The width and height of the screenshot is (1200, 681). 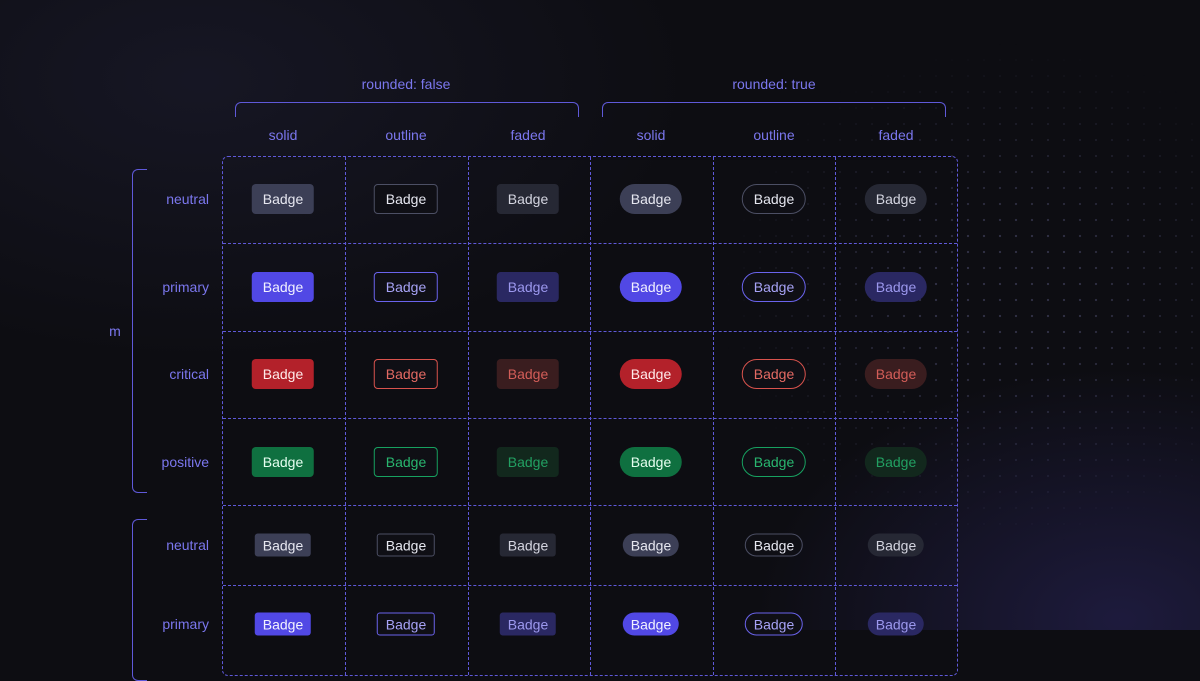 I want to click on row-label-positive: positive, so click(x=185, y=462).